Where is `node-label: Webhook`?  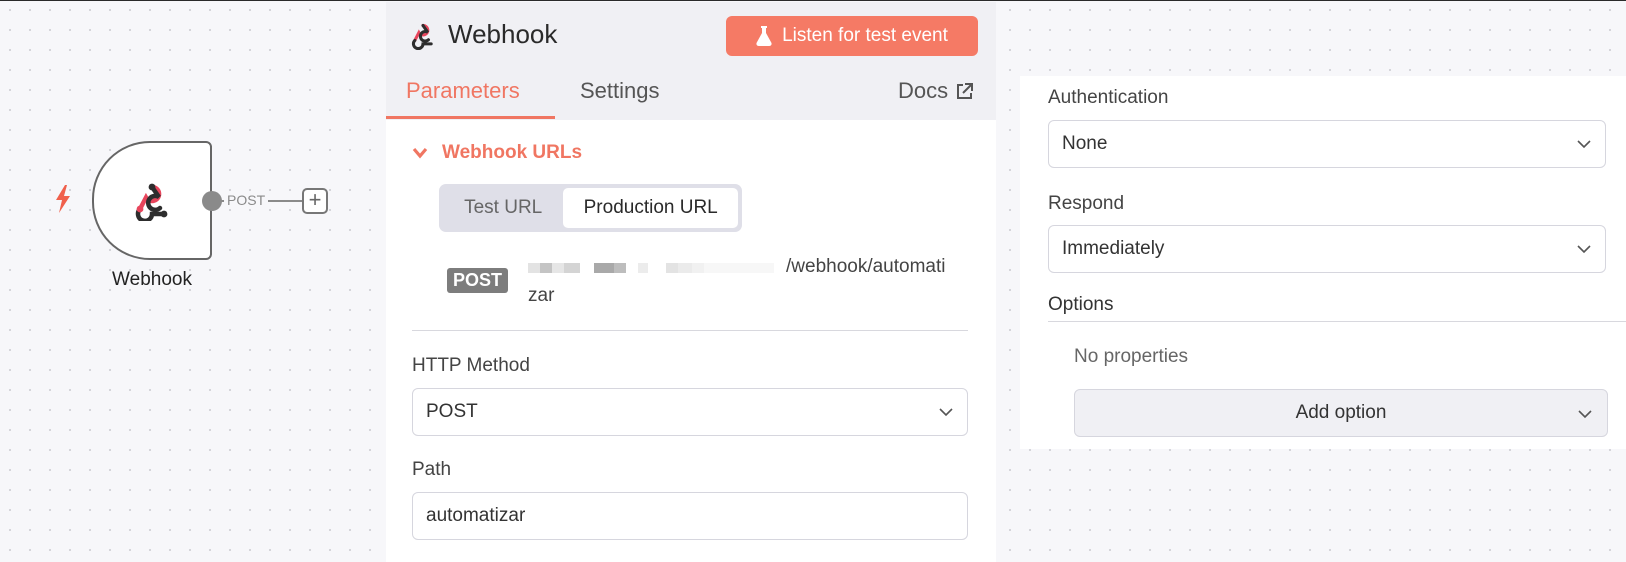
node-label: Webhook is located at coordinates (152, 279).